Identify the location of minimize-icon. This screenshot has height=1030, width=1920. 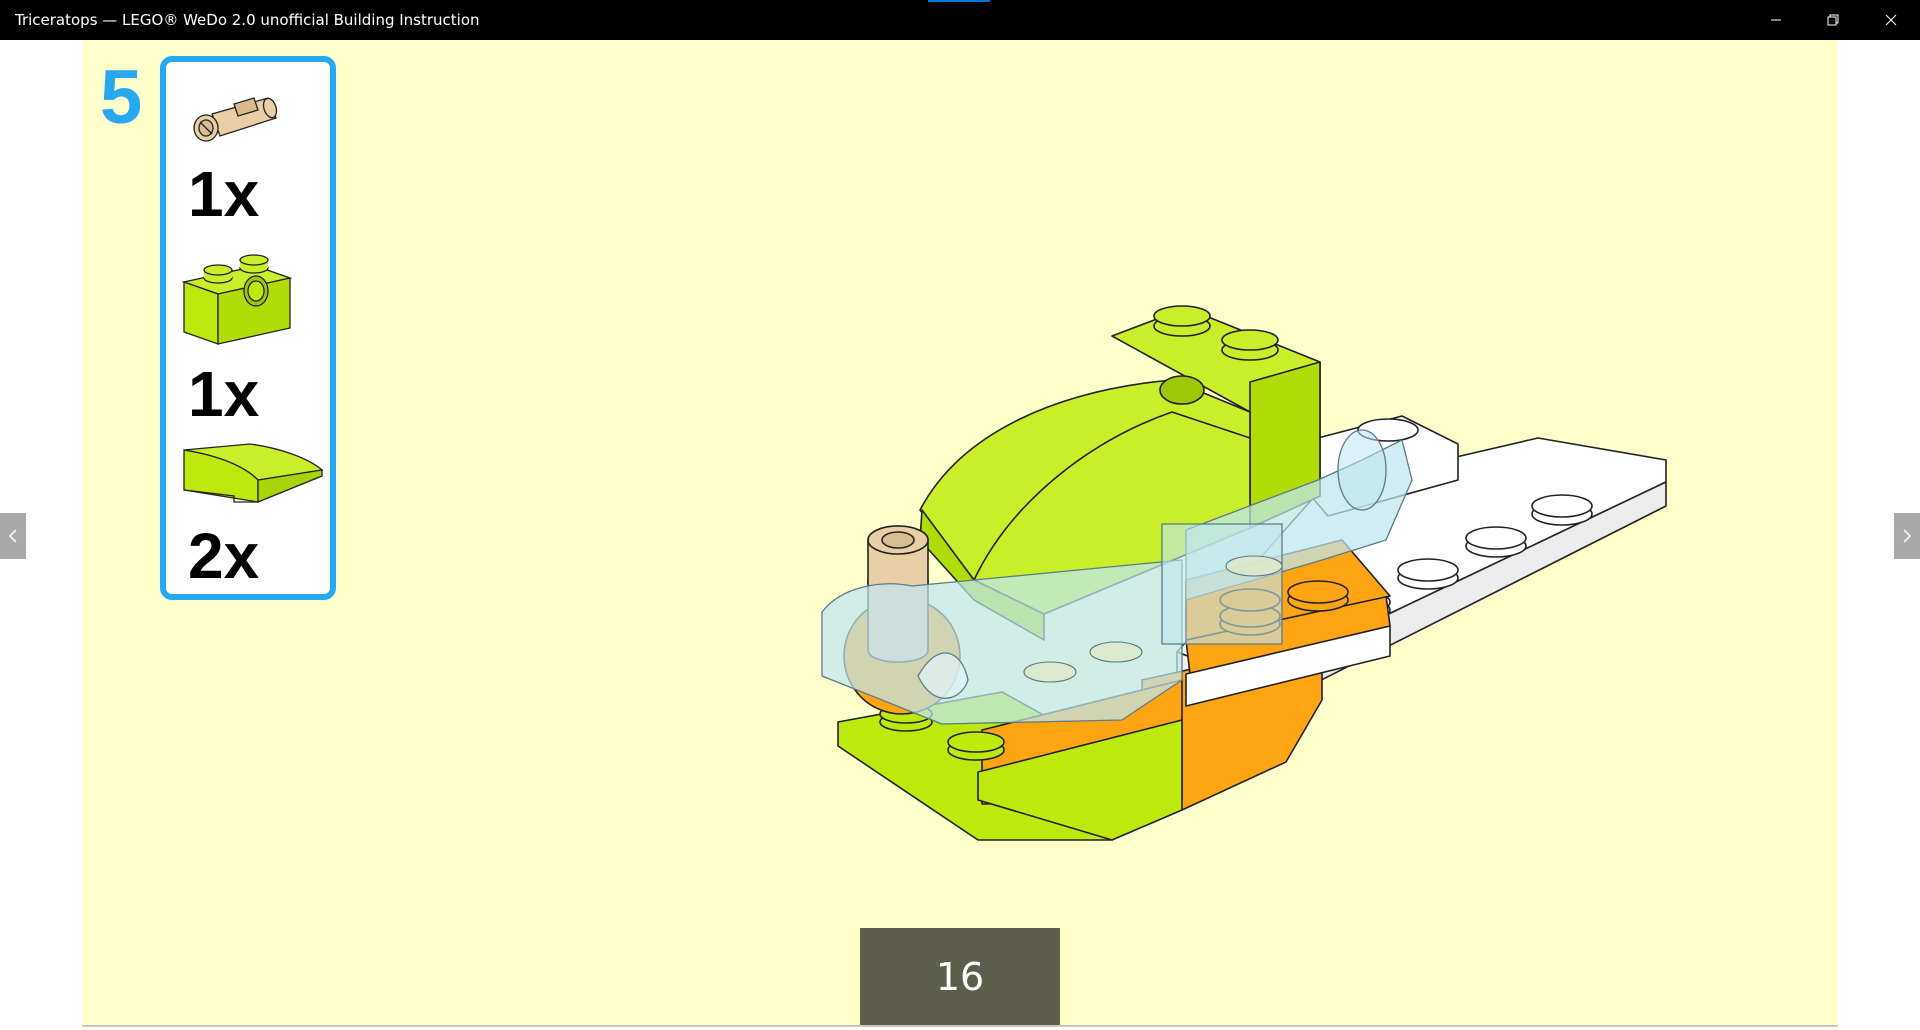
(1775, 20).